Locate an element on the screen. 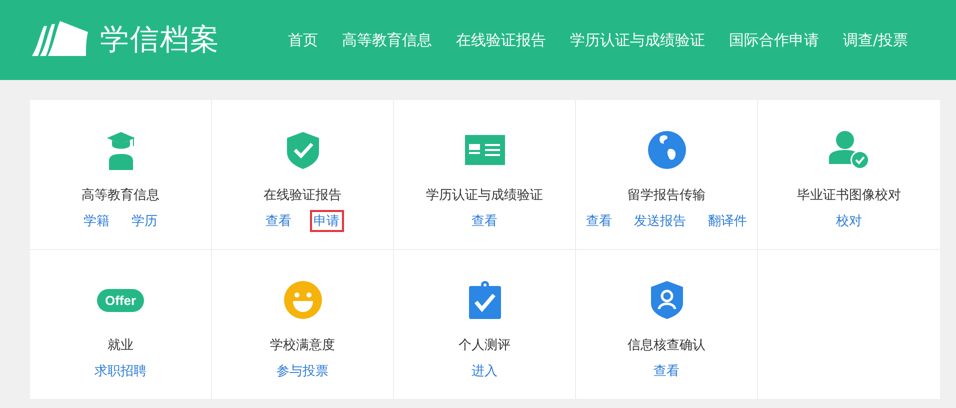 This screenshot has height=408, width=956. service-link: 求职招聘 is located at coordinates (120, 371).